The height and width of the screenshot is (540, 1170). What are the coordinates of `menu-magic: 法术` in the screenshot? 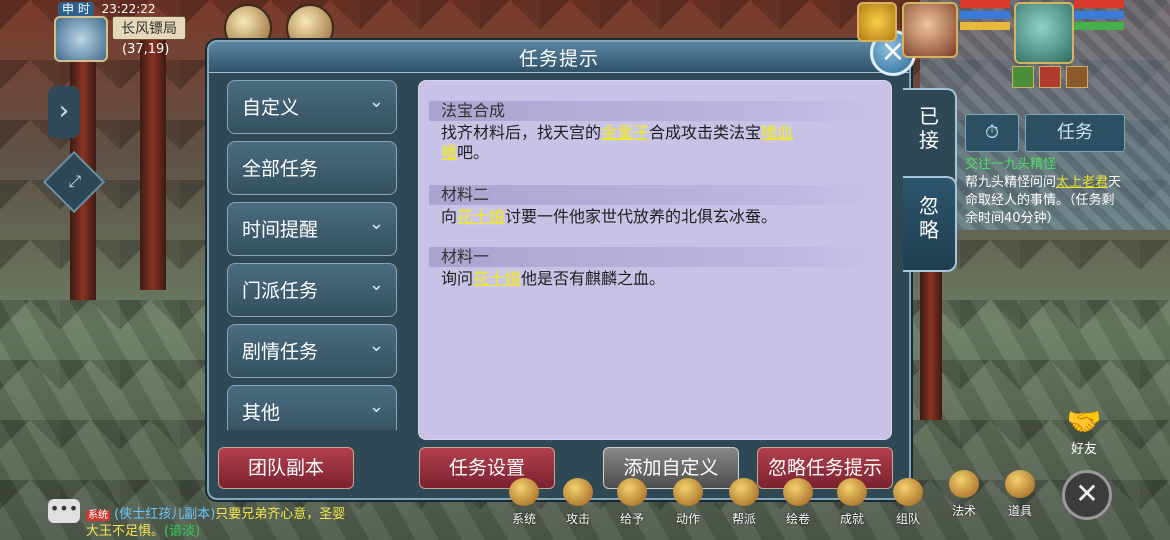 It's located at (964, 494).